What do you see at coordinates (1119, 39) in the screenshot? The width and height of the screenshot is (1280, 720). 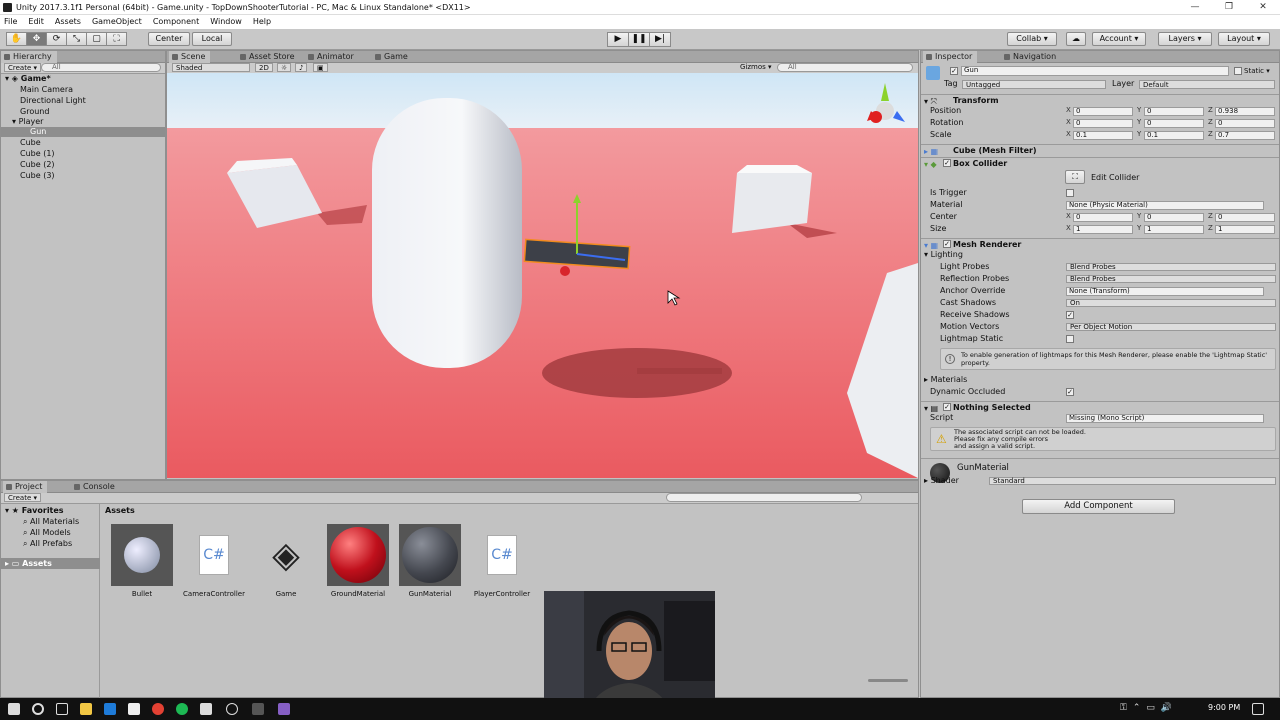 I see `account-dropdown: Account ▾` at bounding box center [1119, 39].